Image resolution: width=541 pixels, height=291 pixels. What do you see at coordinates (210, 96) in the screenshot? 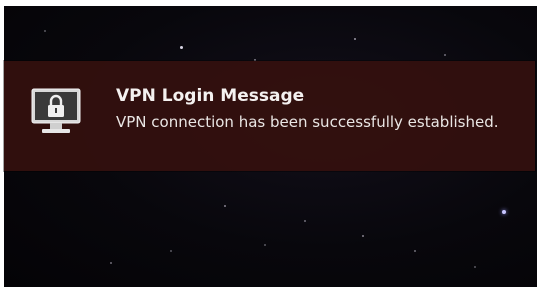
I see `notification-title: VPN Login Message` at bounding box center [210, 96].